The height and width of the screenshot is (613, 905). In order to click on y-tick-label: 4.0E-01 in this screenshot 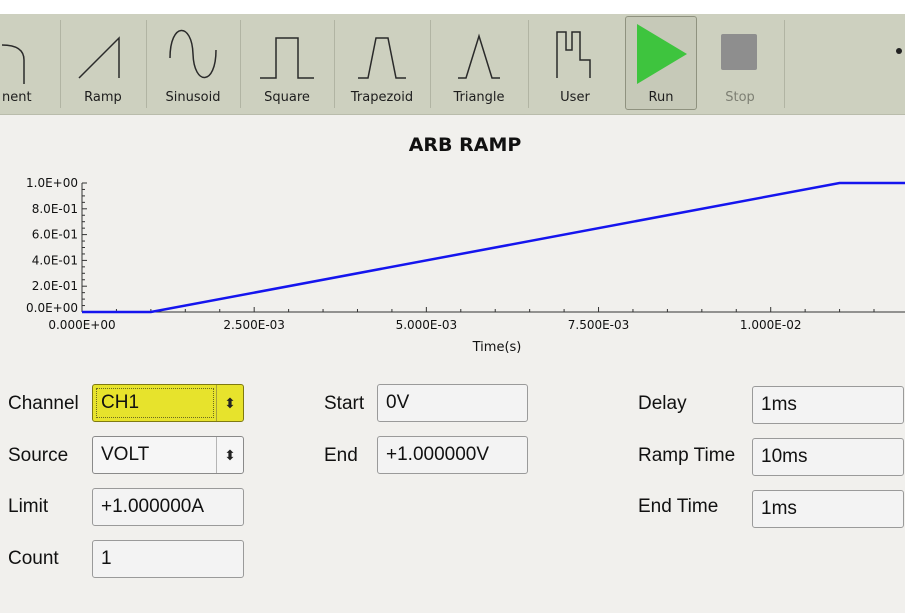, I will do `click(55, 260)`.